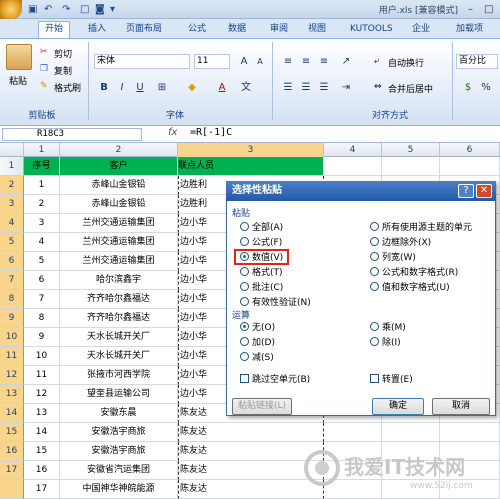 This screenshot has height=499, width=500. Describe the element at coordinates (18, 80) in the screenshot. I see `paste-button: 粘贴` at that location.